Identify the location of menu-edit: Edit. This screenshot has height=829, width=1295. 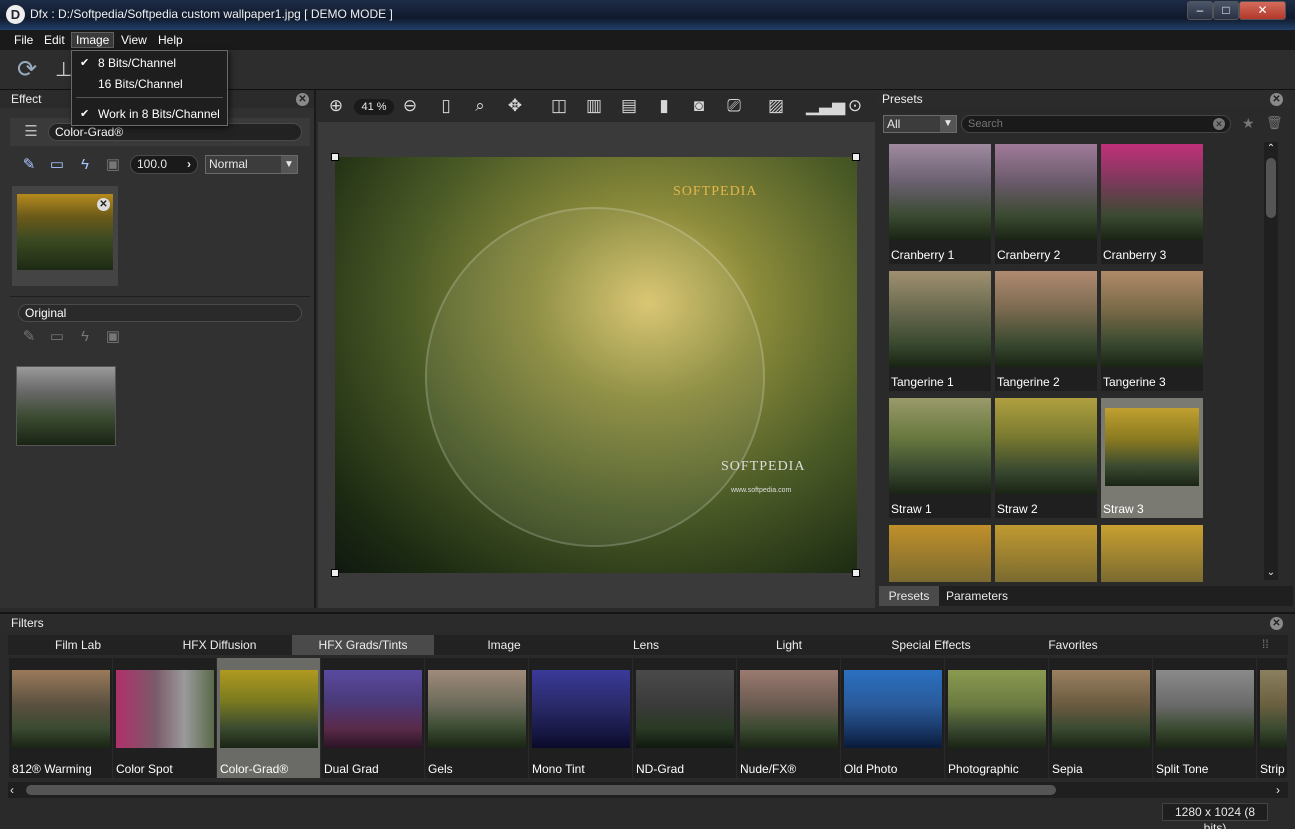
(54, 40).